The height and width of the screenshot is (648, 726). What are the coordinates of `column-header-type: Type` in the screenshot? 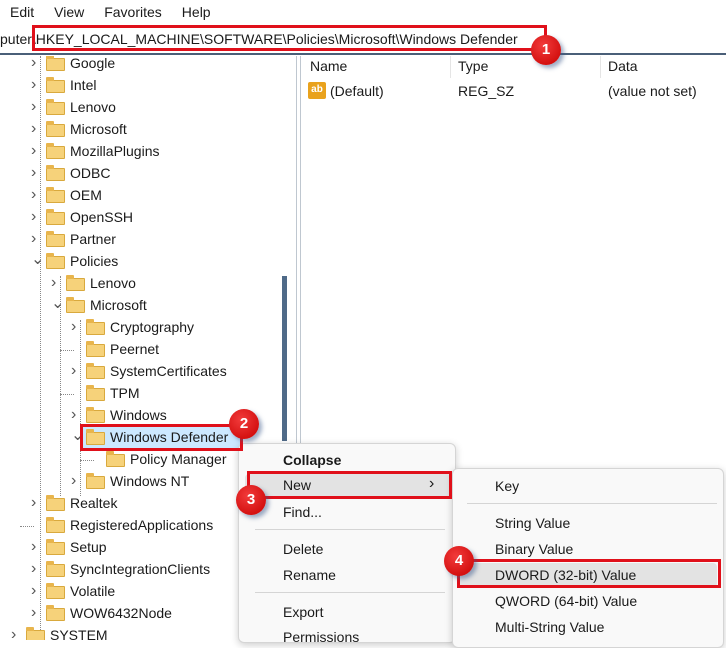 It's located at (473, 66).